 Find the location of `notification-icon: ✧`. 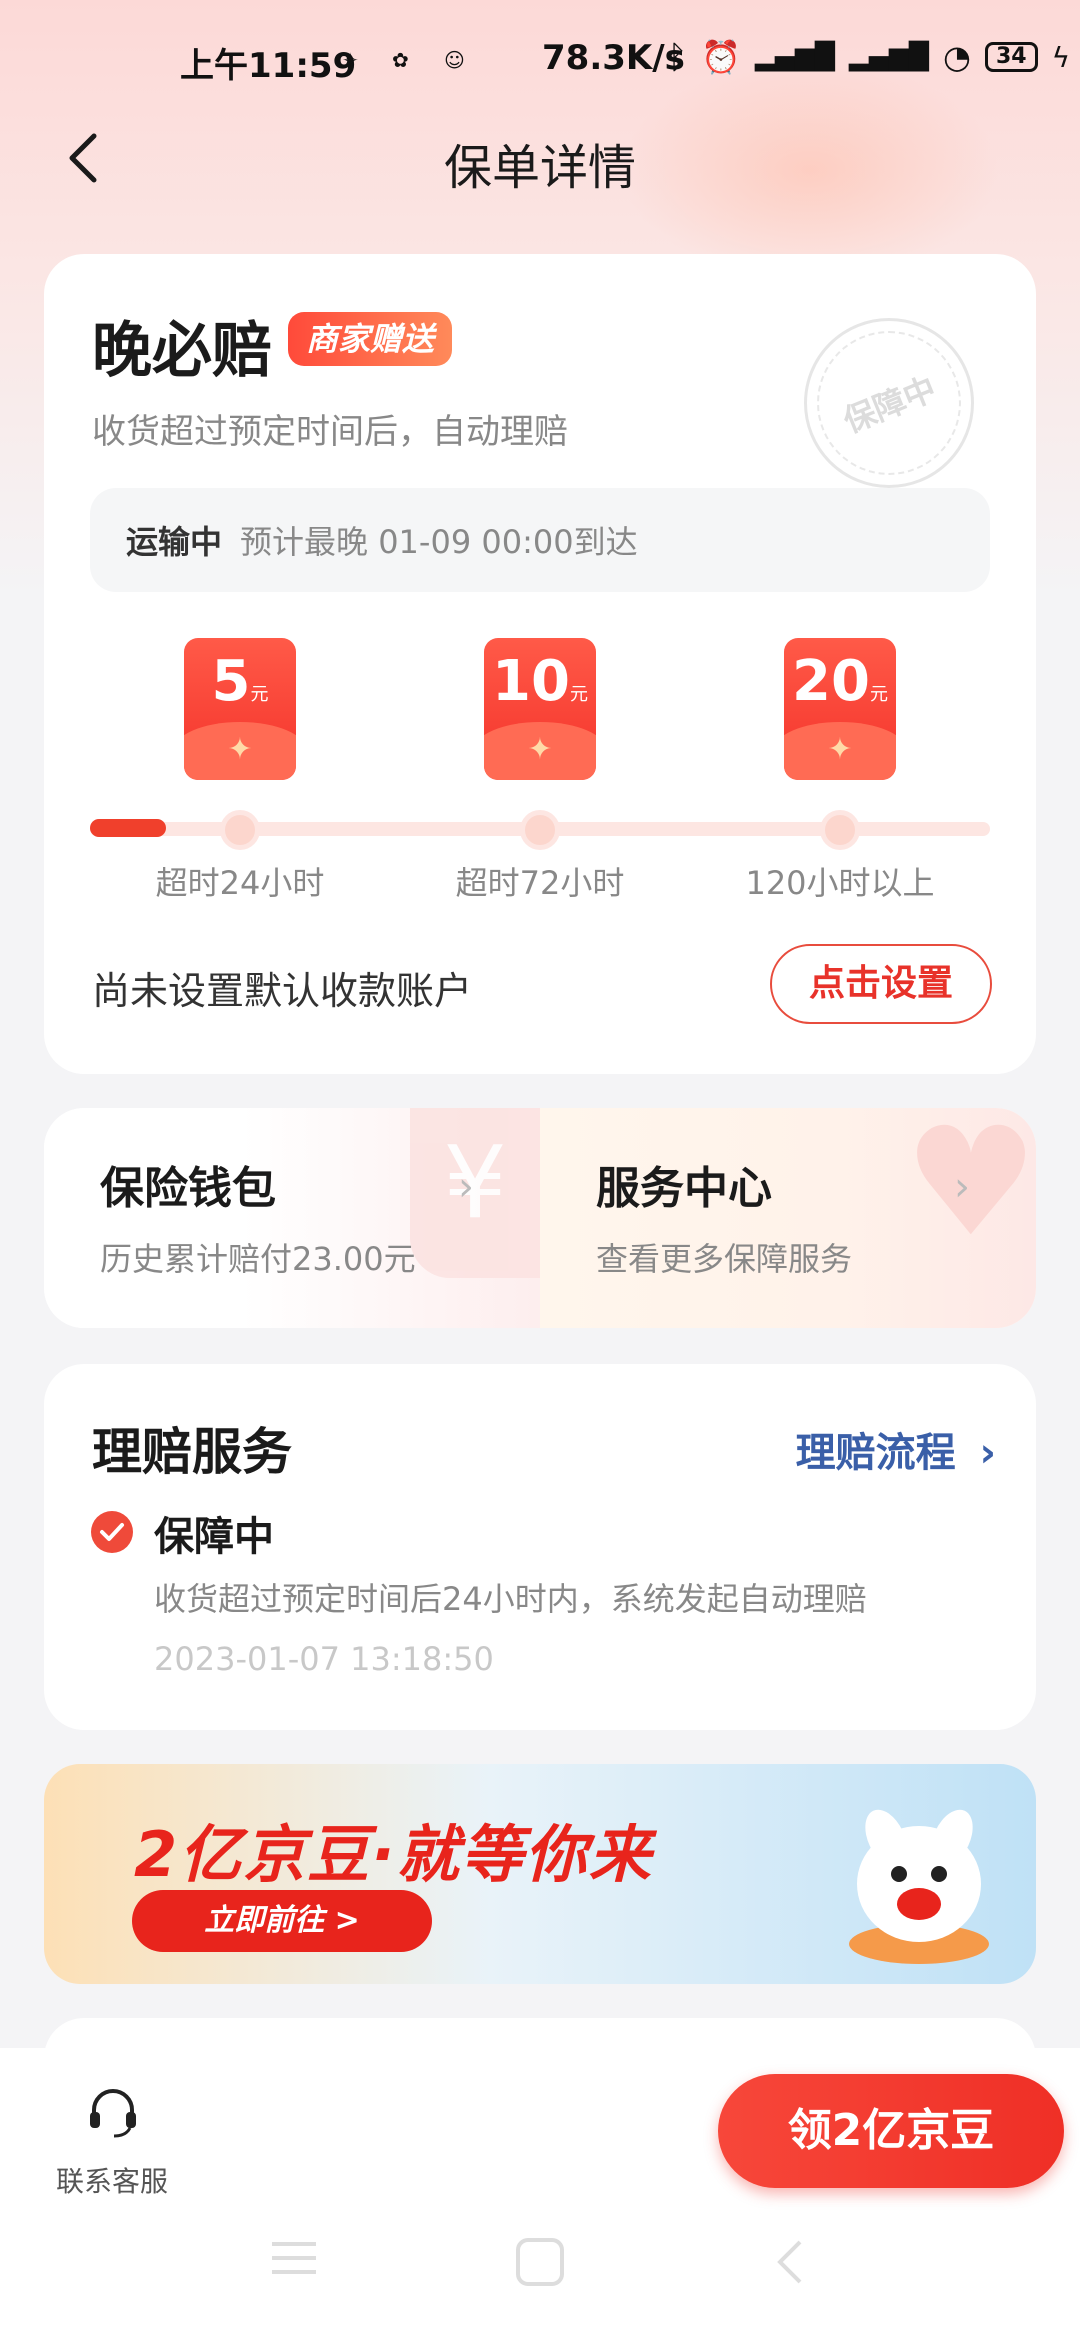

notification-icon: ✧ is located at coordinates (350, 60).